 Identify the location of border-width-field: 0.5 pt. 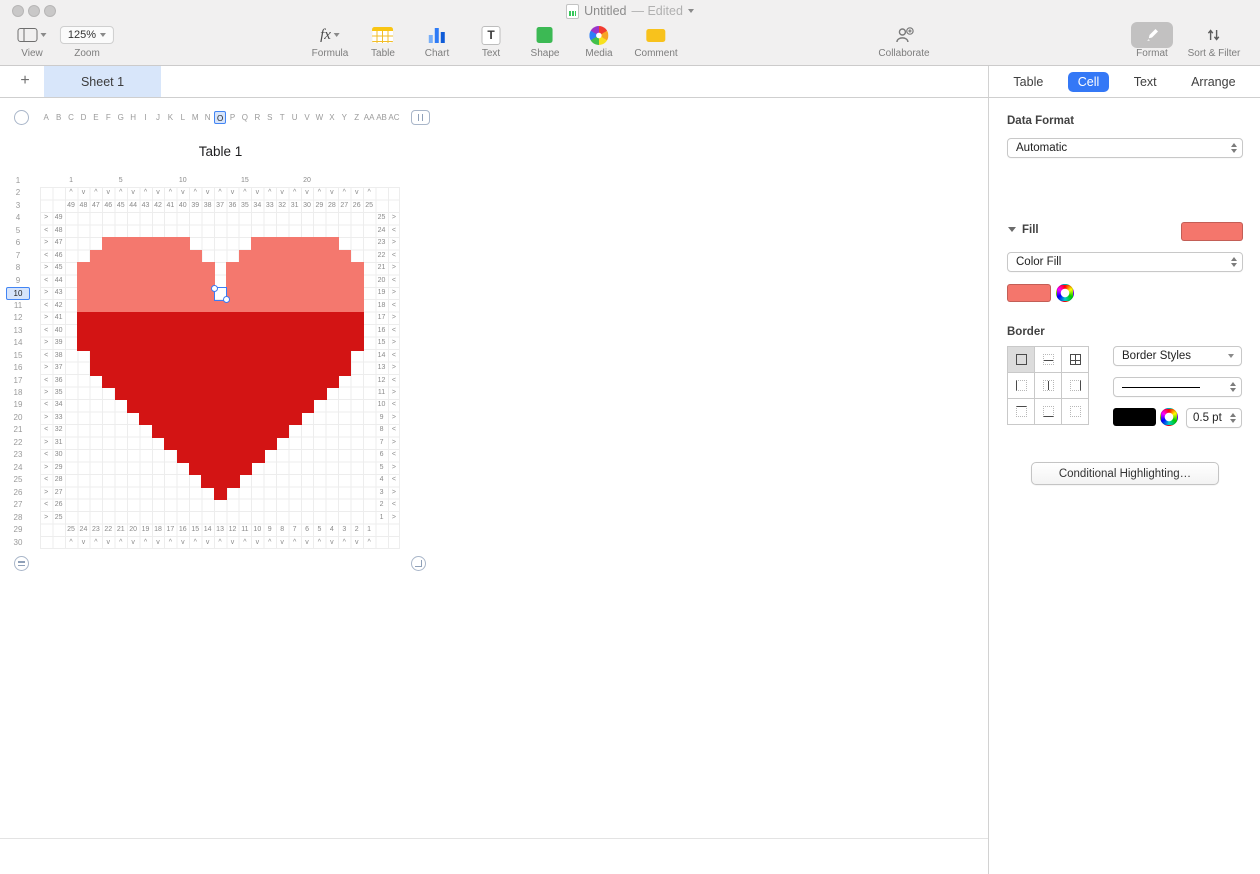
(1214, 418).